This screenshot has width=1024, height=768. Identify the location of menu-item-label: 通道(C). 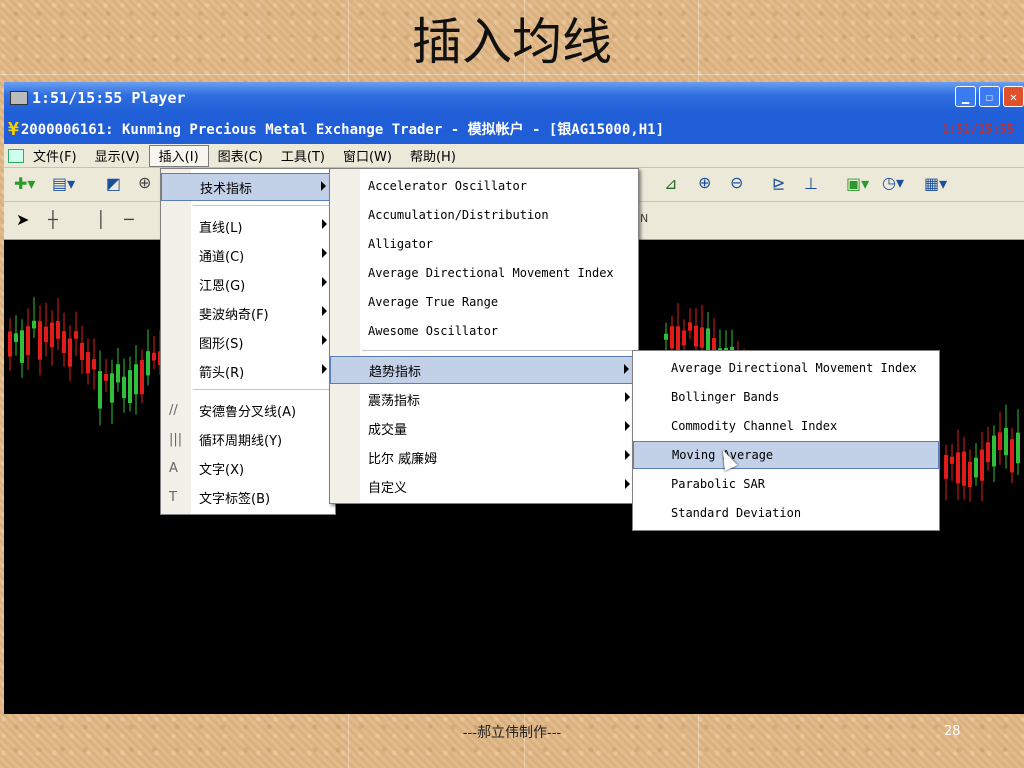
(222, 257).